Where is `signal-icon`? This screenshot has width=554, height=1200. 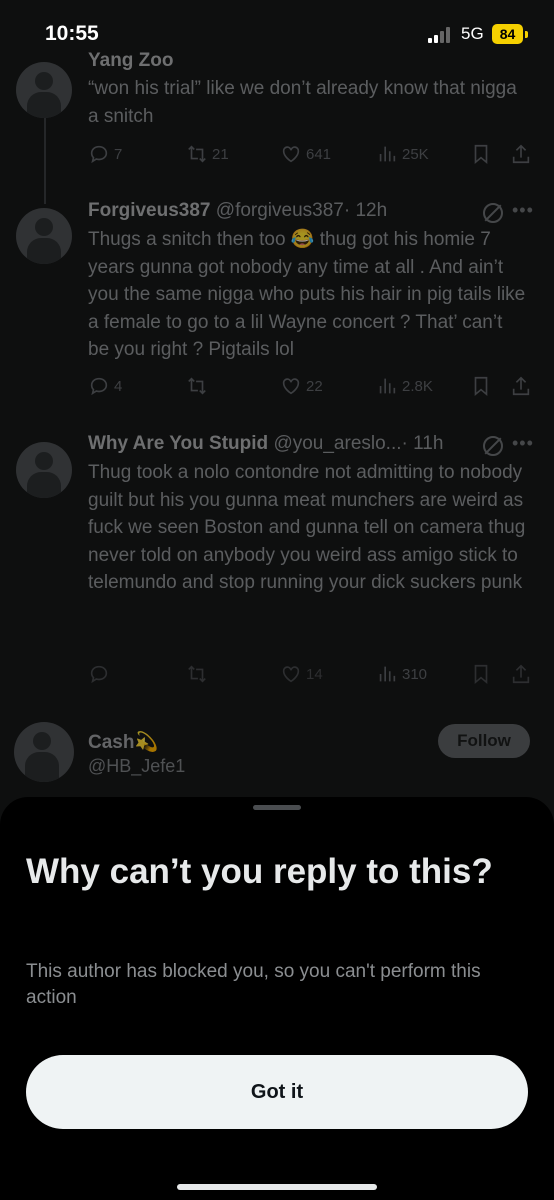 signal-icon is located at coordinates (441, 35).